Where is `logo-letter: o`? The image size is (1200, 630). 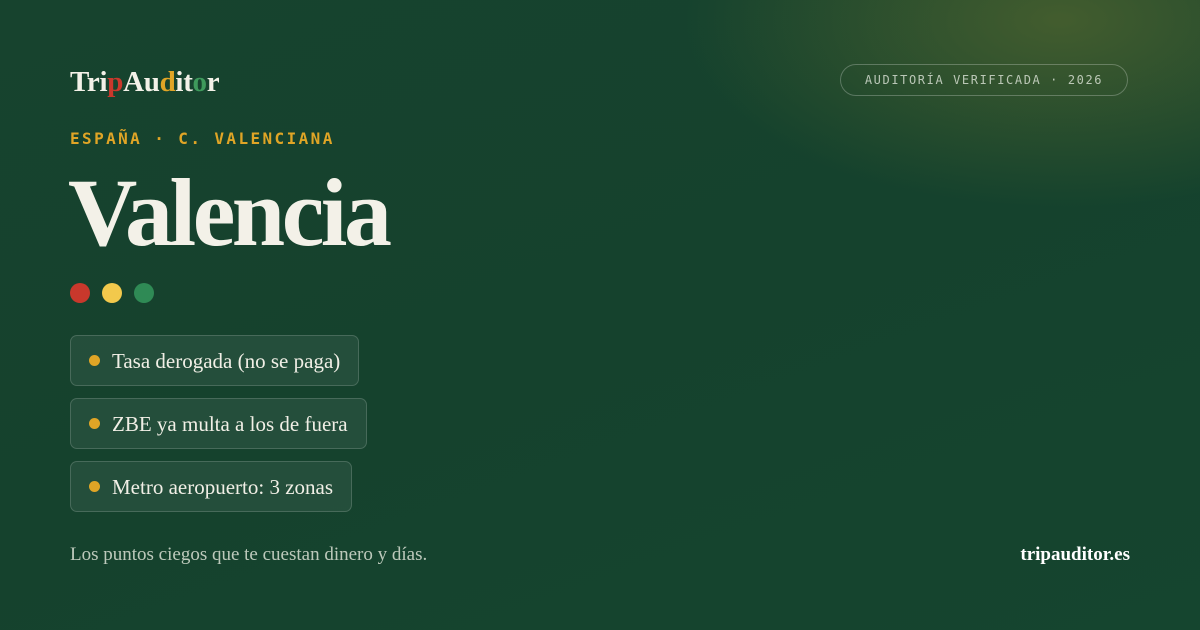
logo-letter: o is located at coordinates (200, 82).